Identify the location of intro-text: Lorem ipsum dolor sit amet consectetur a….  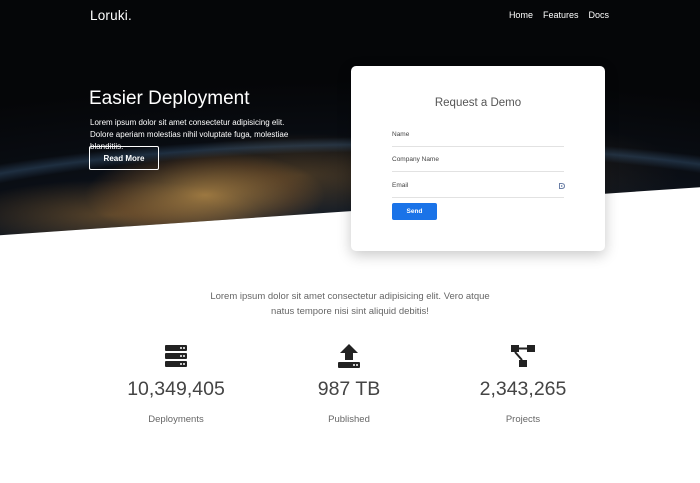
(350, 304).